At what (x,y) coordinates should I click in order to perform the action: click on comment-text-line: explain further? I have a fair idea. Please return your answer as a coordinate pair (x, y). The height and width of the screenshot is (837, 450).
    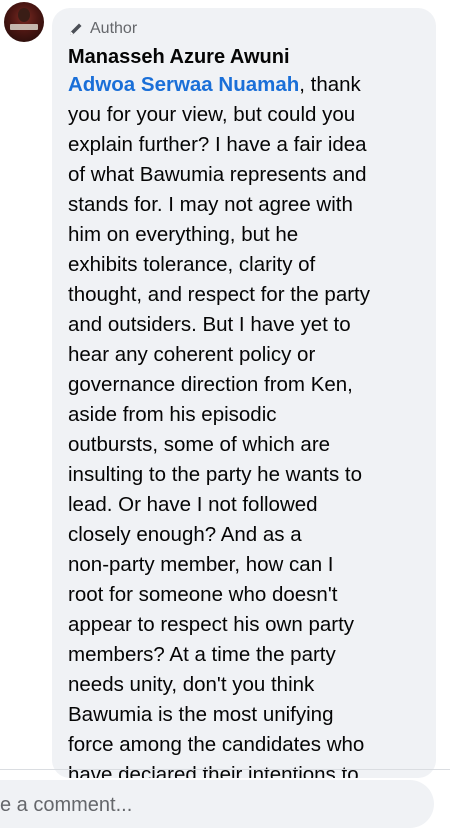
    Looking at the image, I should click on (217, 144).